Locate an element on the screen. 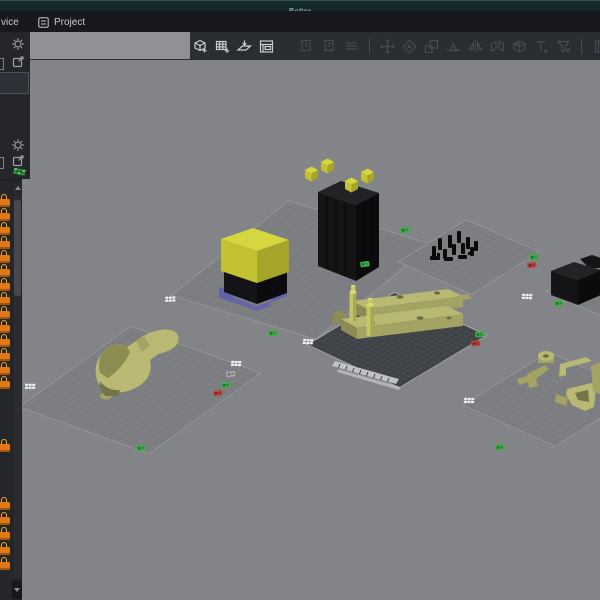 This screenshot has height=600, width=600. model-minifig-box is located at coordinates (254, 269).